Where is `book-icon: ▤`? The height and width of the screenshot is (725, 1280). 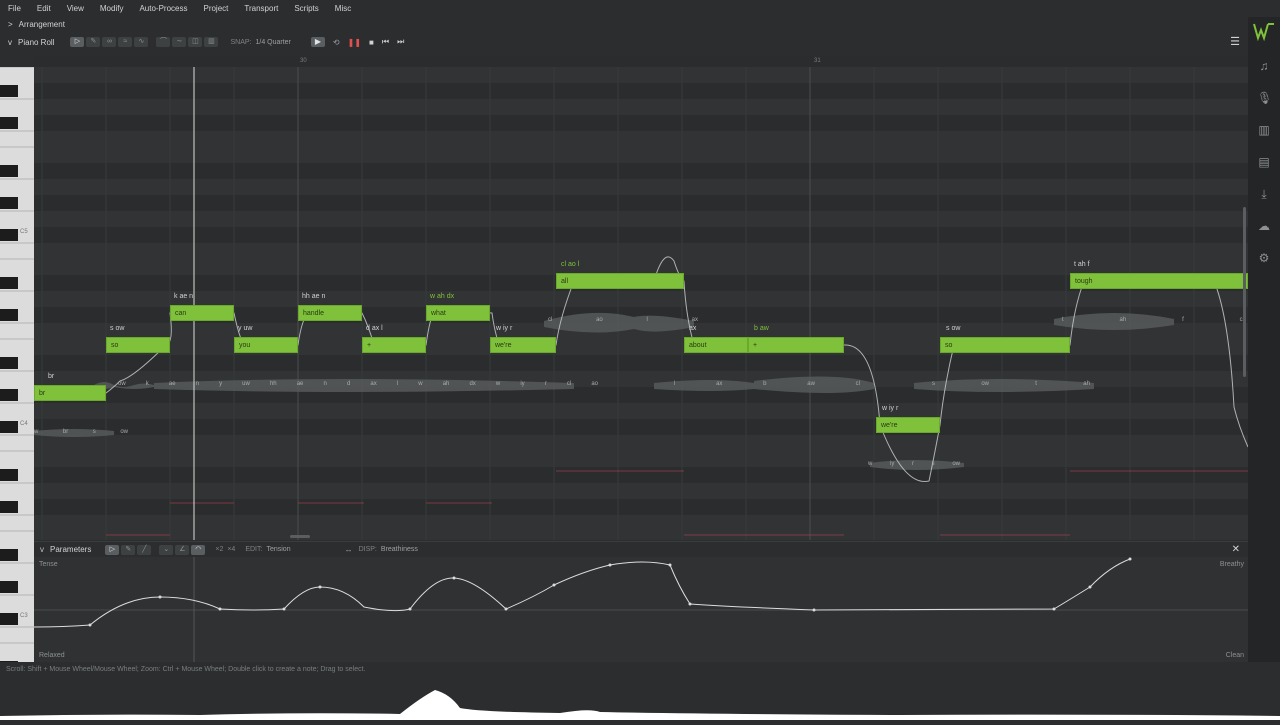 book-icon: ▤ is located at coordinates (1264, 162).